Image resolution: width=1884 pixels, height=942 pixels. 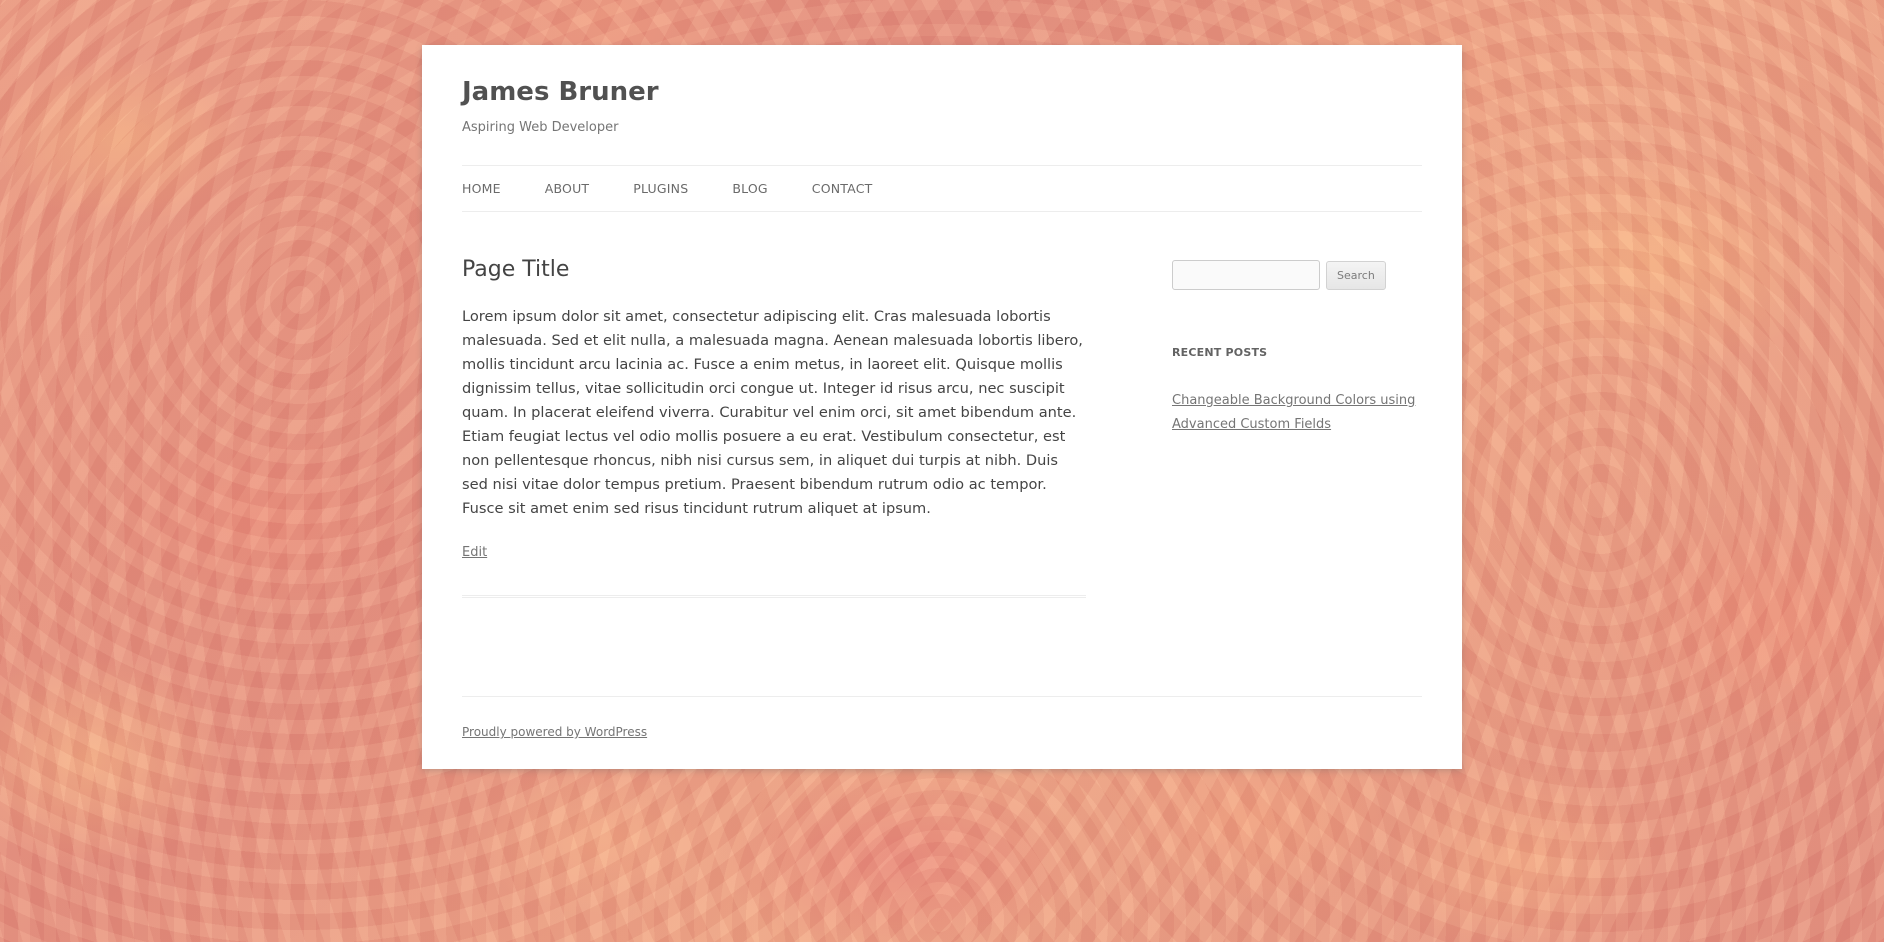 What do you see at coordinates (554, 732) in the screenshot?
I see `footer-credit-link: Proudly powered by WordPress` at bounding box center [554, 732].